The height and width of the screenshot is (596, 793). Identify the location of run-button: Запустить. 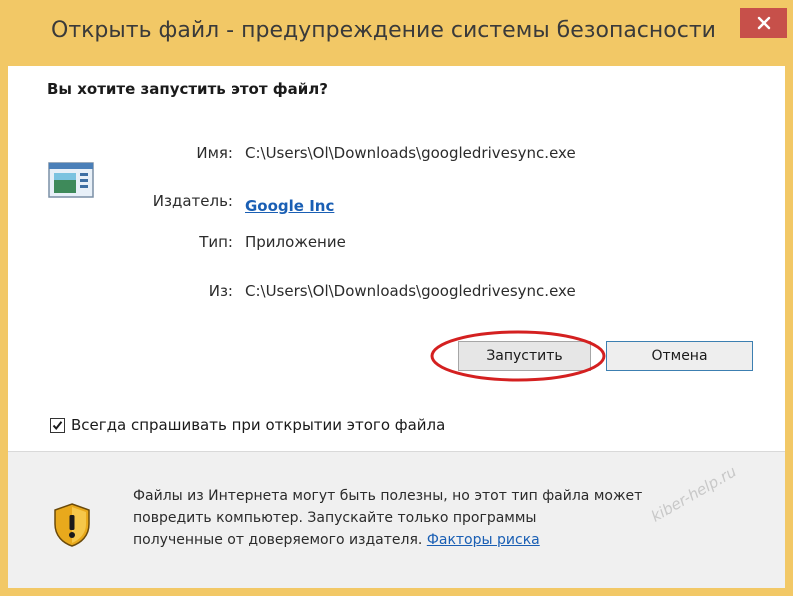
(524, 356).